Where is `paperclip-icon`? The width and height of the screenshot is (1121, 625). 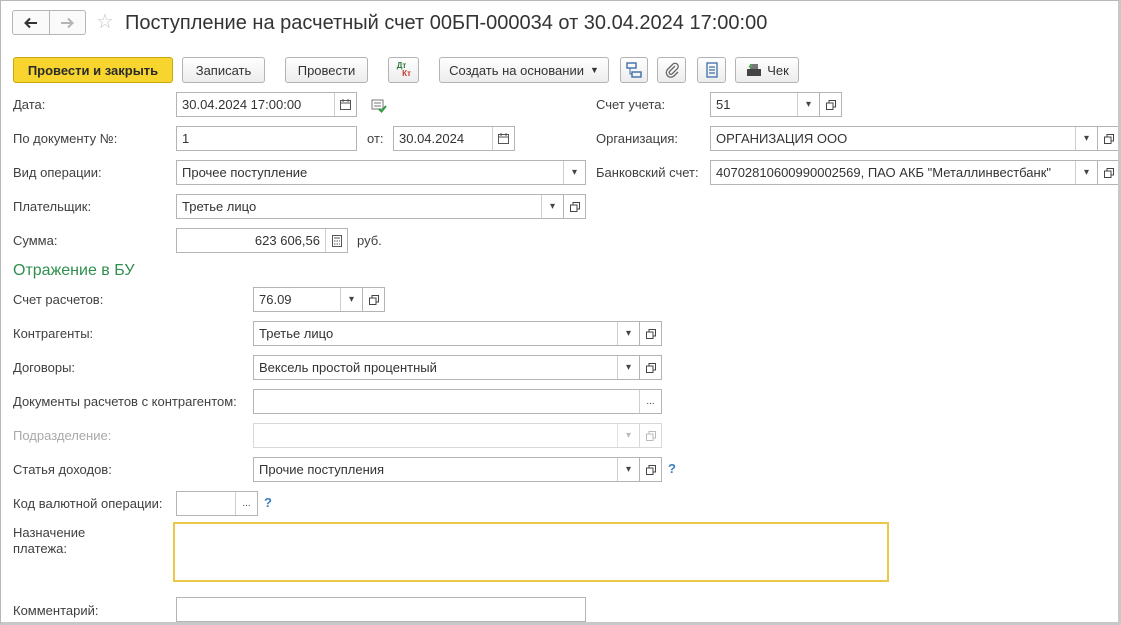 paperclip-icon is located at coordinates (672, 70).